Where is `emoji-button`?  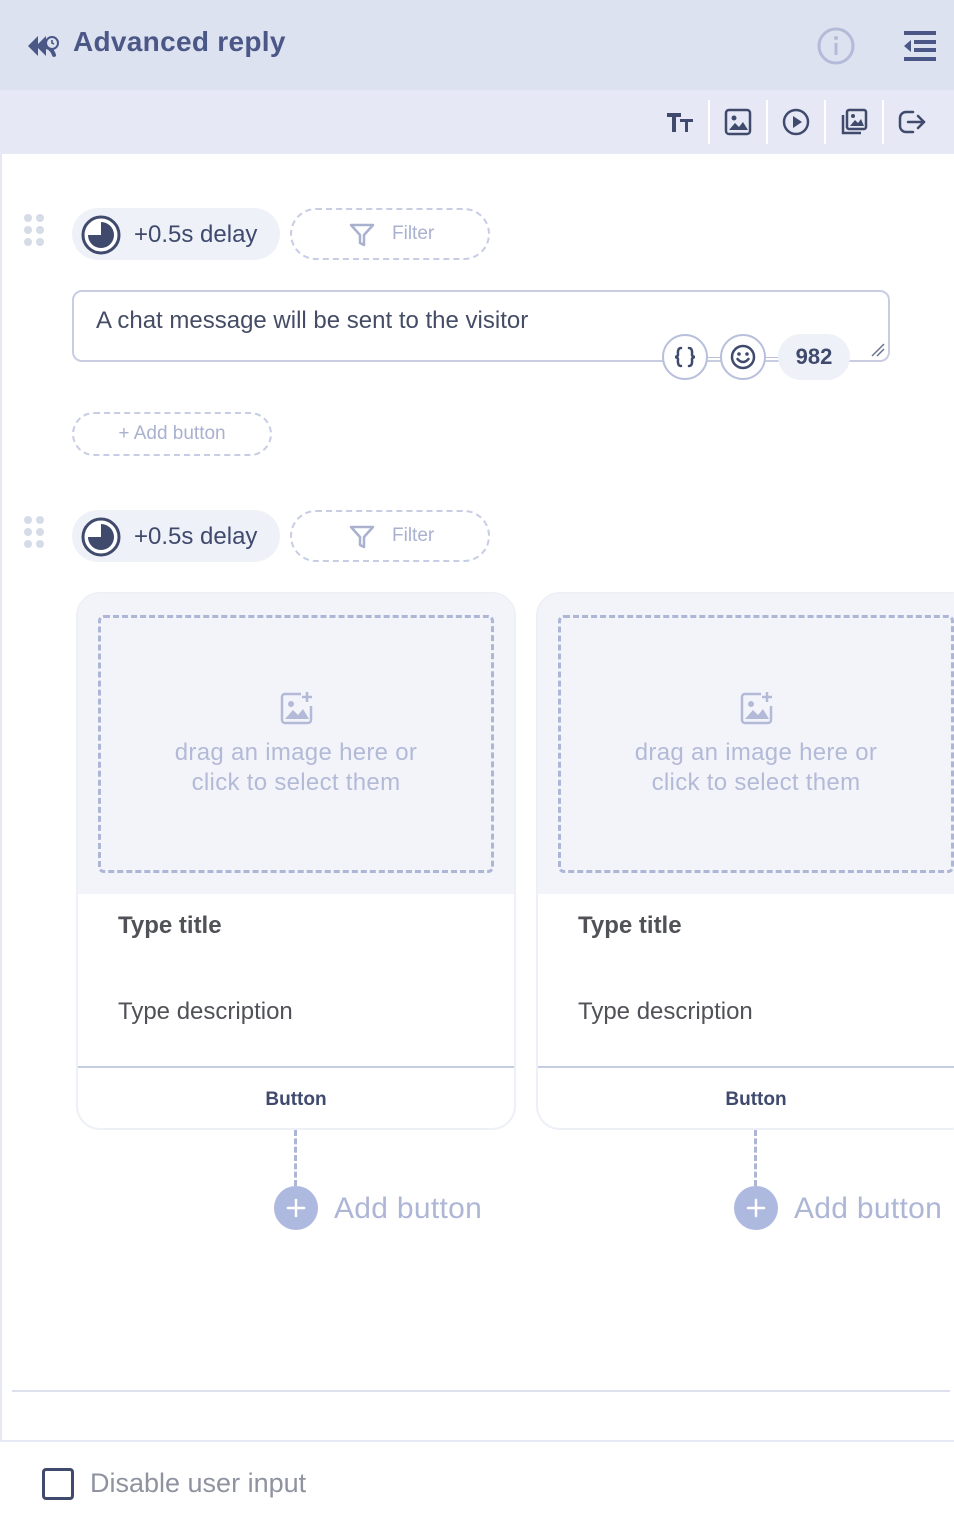
emoji-button is located at coordinates (743, 357).